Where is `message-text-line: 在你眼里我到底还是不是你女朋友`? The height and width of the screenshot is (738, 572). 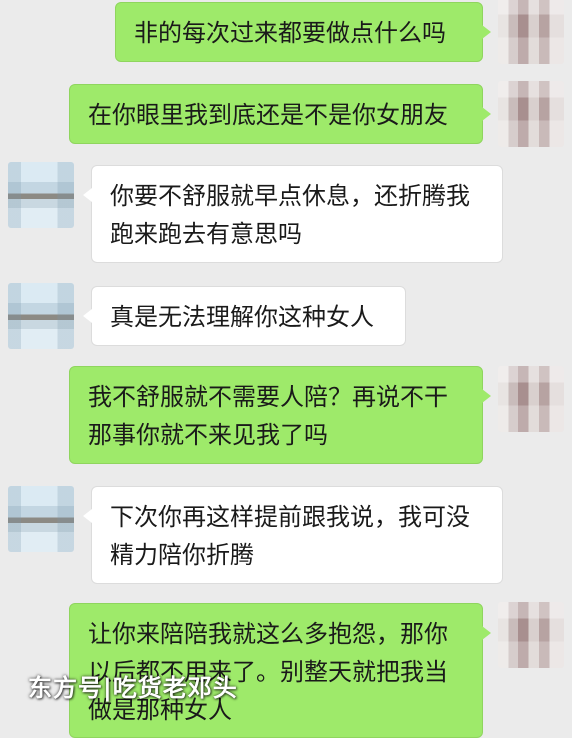
message-text-line: 在你眼里我到底还是不是你女朋友 is located at coordinates (268, 115).